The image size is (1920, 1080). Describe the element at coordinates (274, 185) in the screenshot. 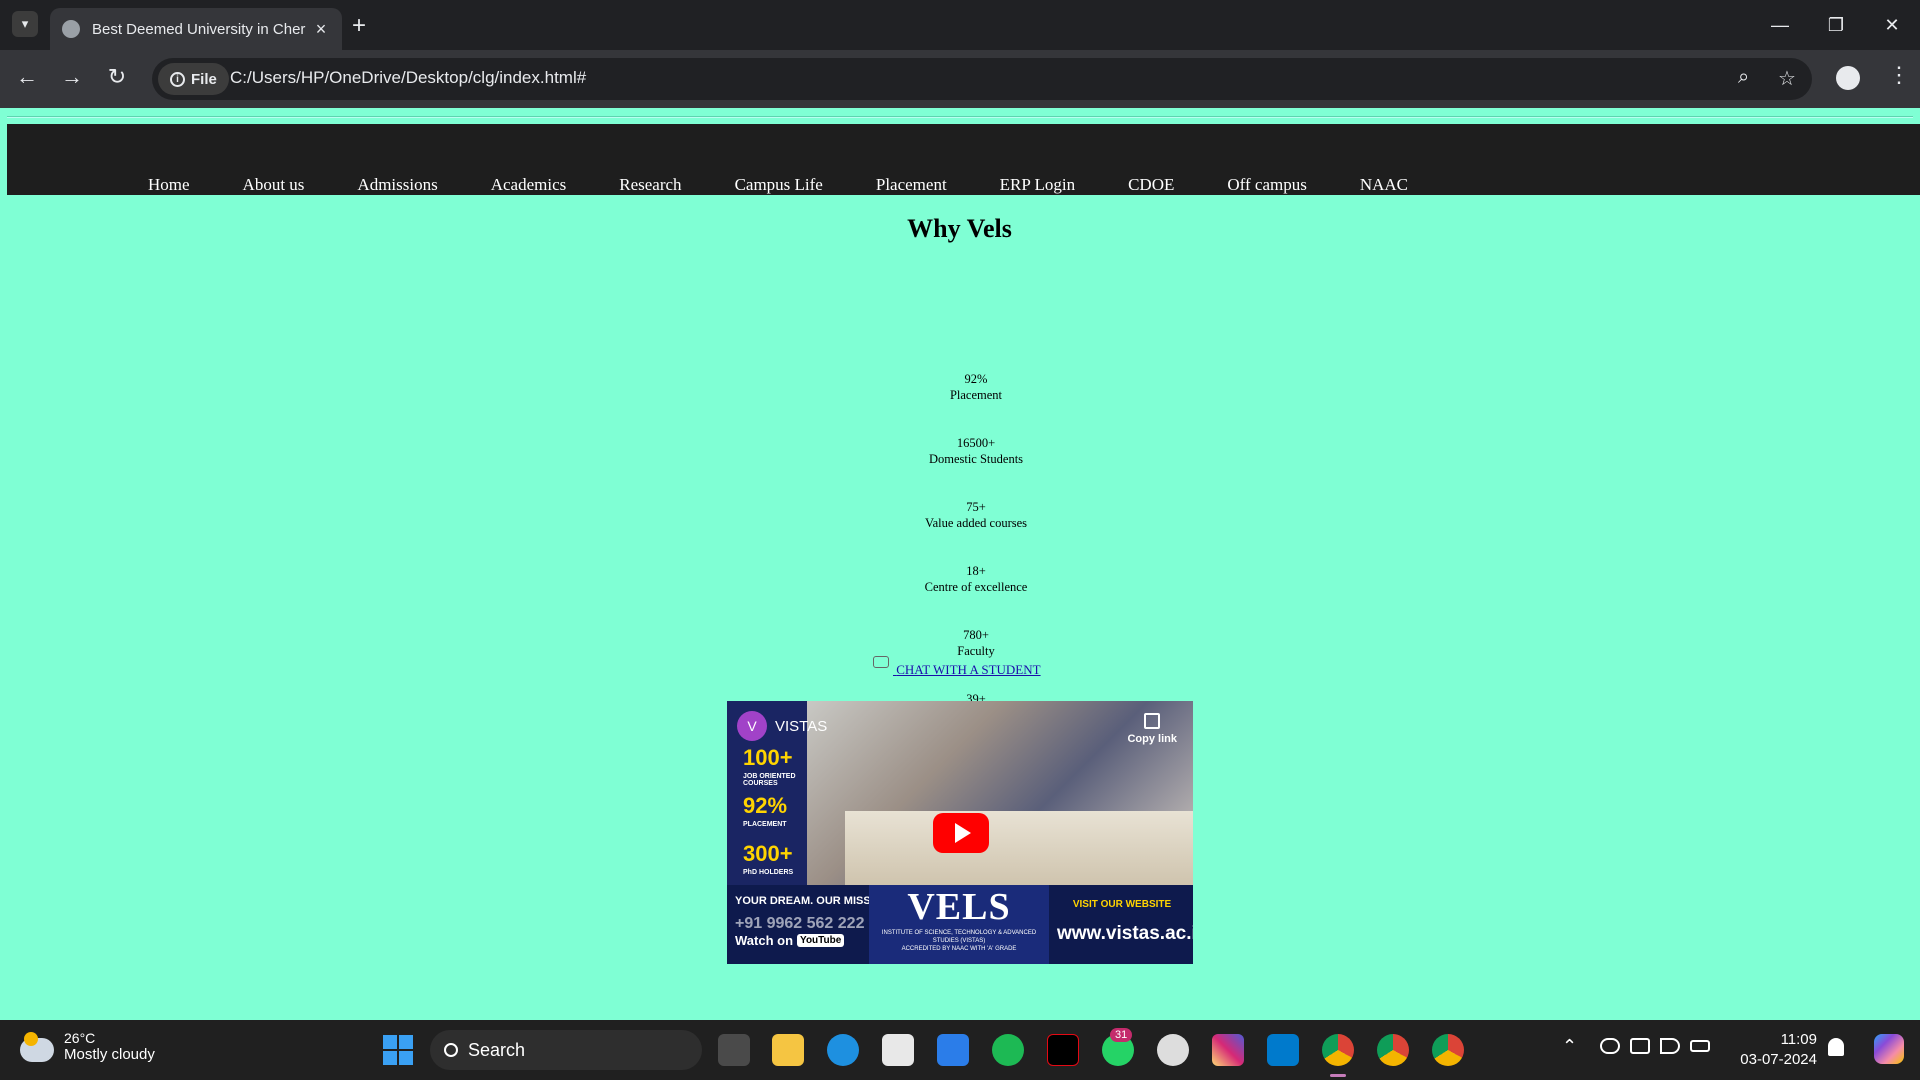

I see `nav-item-about-us: About us` at that location.